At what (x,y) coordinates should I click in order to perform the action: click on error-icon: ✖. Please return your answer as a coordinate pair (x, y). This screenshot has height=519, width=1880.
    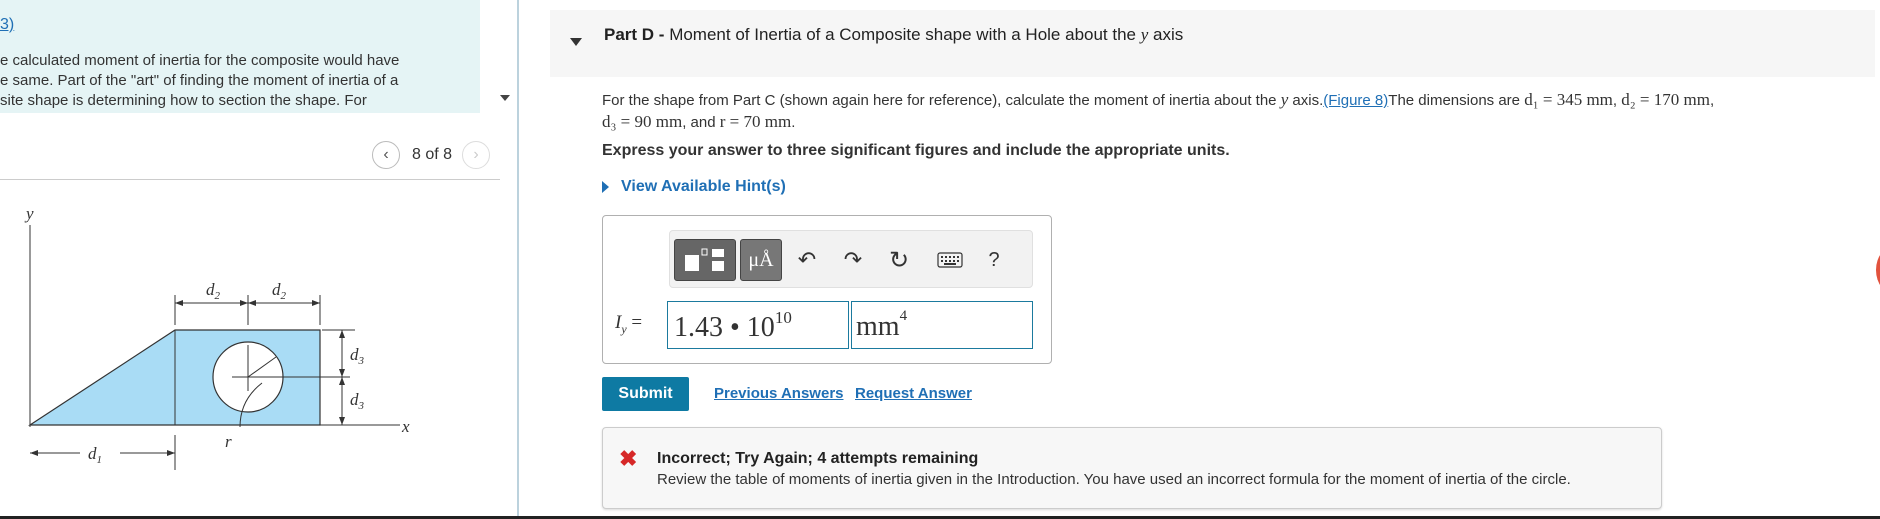
    Looking at the image, I should click on (628, 458).